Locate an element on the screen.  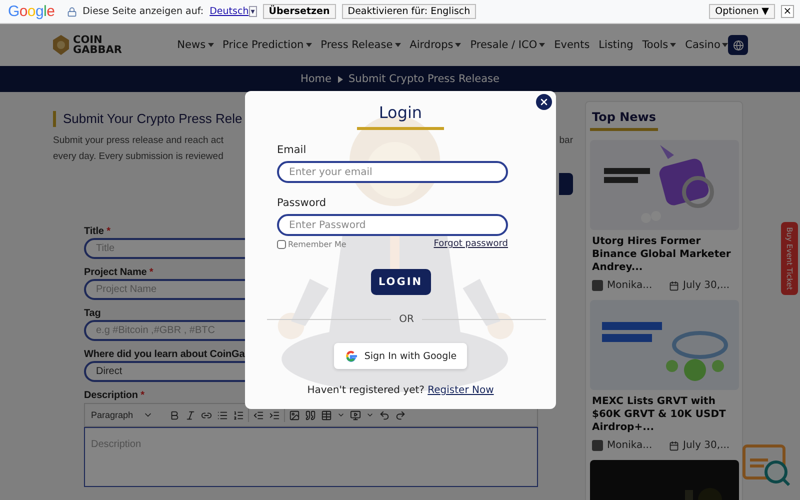
google-logo: Google is located at coordinates (31, 11).